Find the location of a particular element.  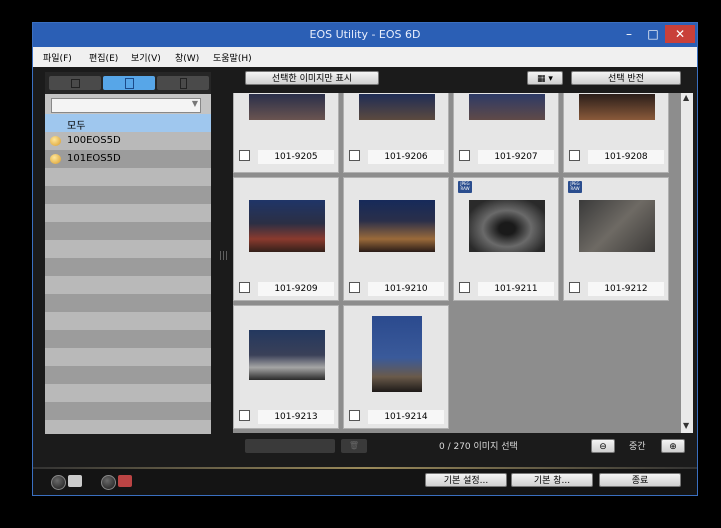

menu-file: 파일(F) is located at coordinates (57, 57).